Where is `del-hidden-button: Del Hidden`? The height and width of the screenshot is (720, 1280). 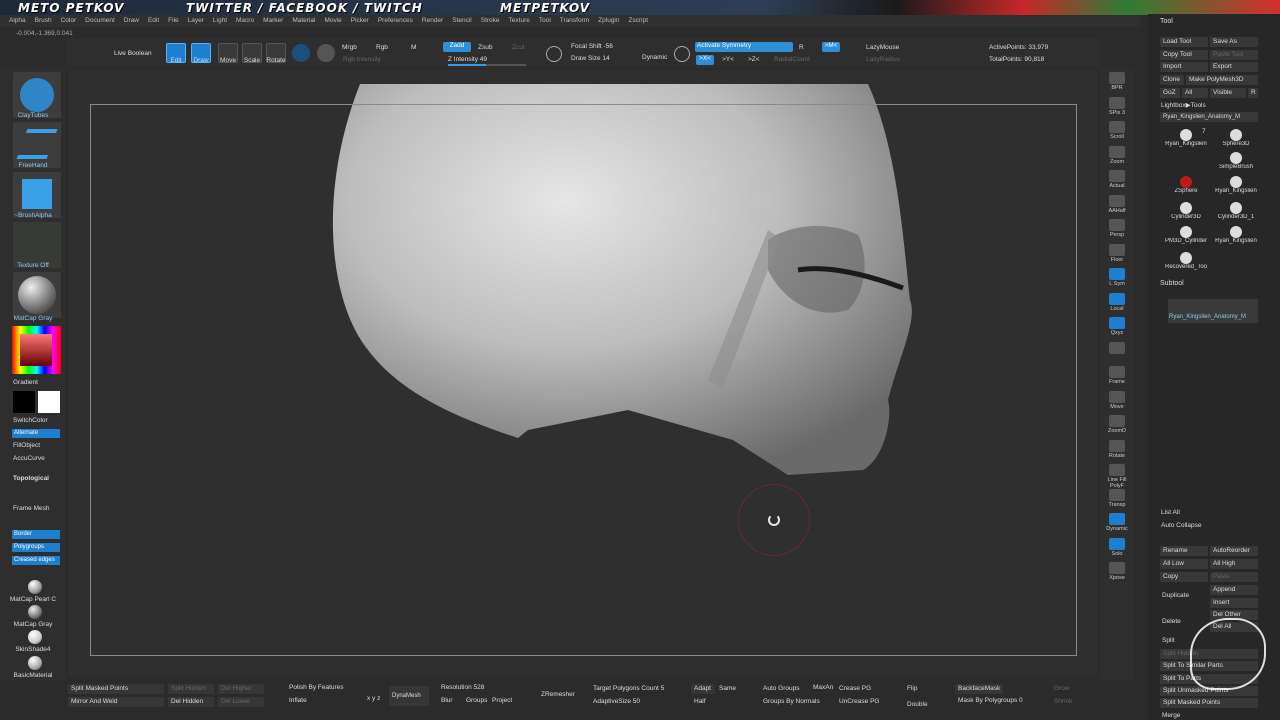 del-hidden-button: Del Hidden is located at coordinates (191, 702).